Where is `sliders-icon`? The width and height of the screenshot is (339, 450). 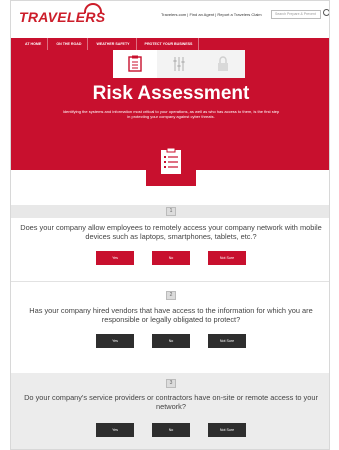 sliders-icon is located at coordinates (179, 64).